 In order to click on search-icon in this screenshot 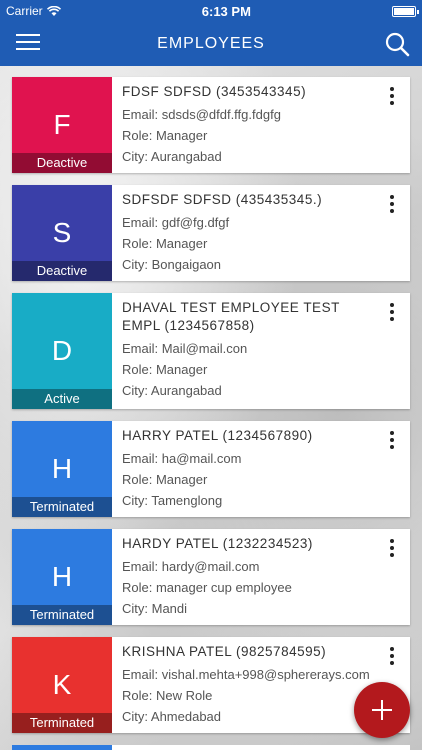, I will do `click(397, 44)`.